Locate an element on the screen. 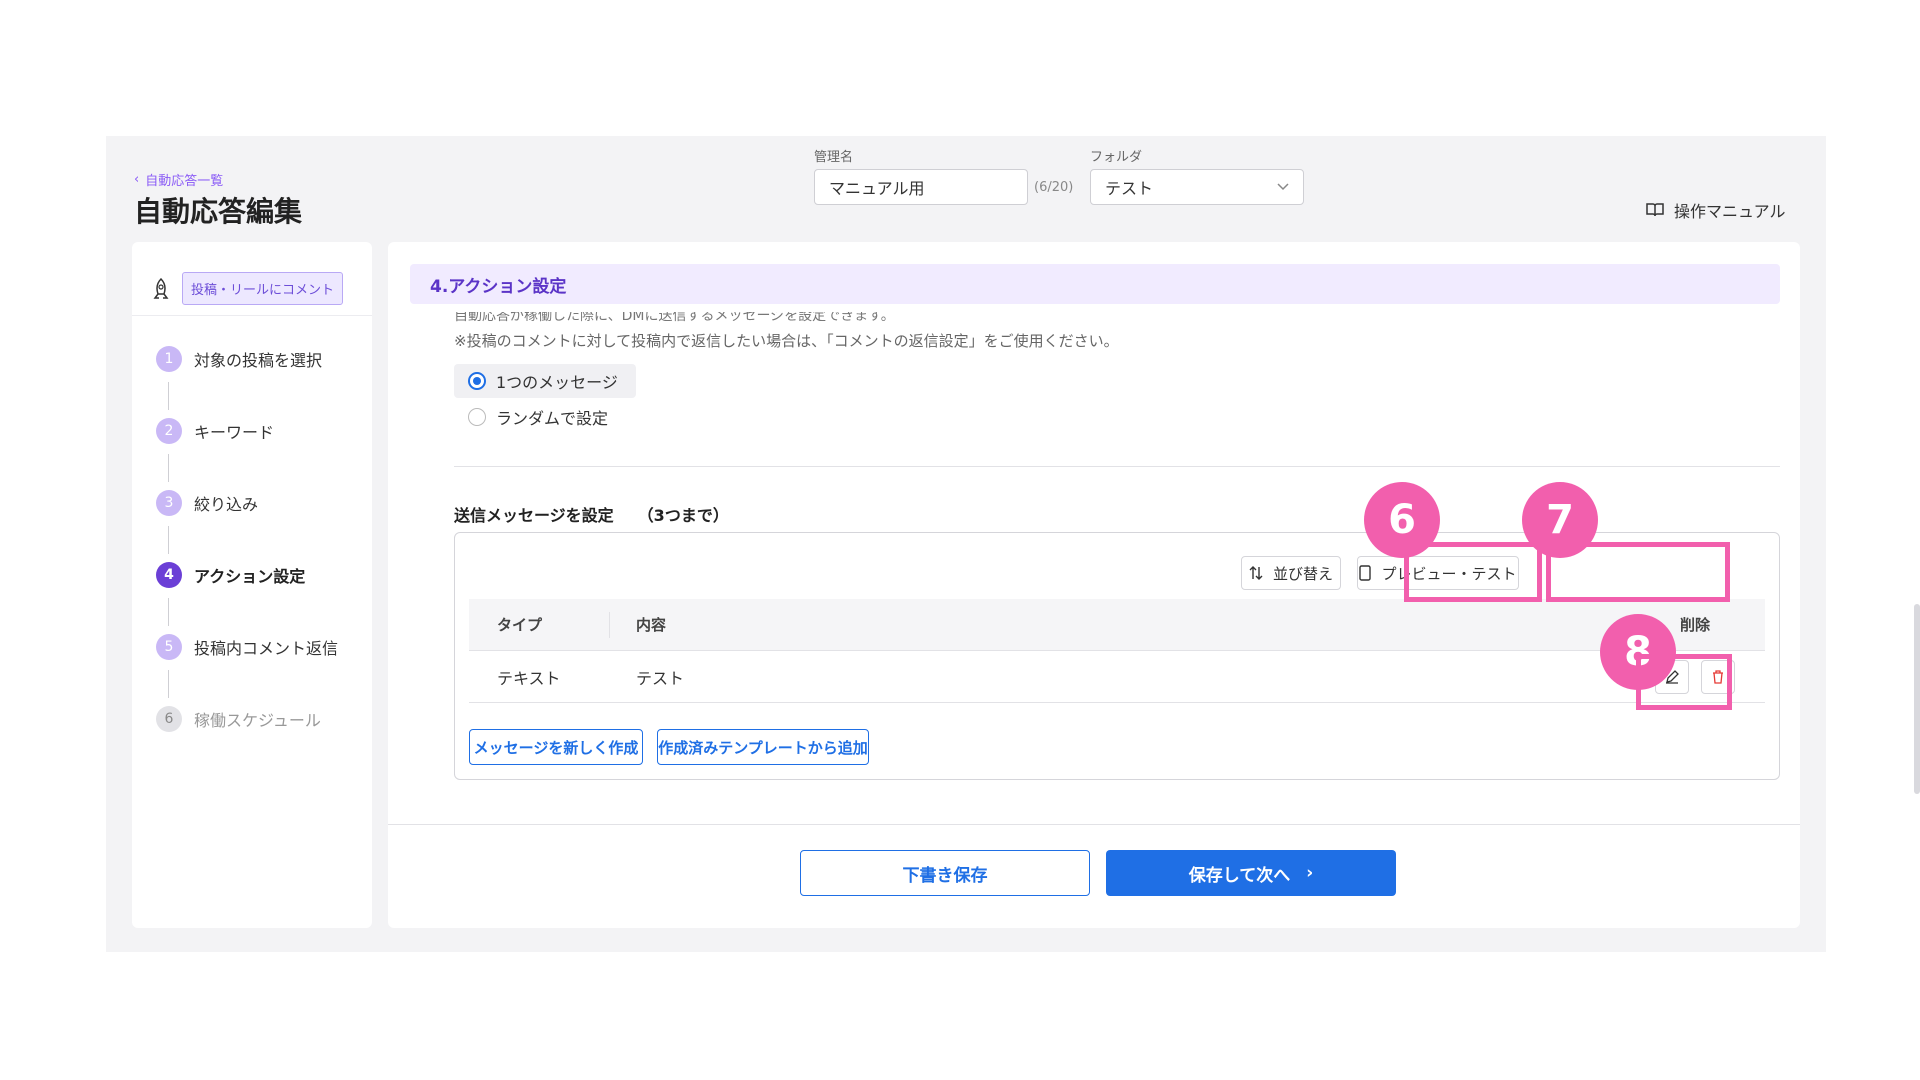 The height and width of the screenshot is (1080, 1920). manual-link: 操作マニュアル is located at coordinates (1716, 210).